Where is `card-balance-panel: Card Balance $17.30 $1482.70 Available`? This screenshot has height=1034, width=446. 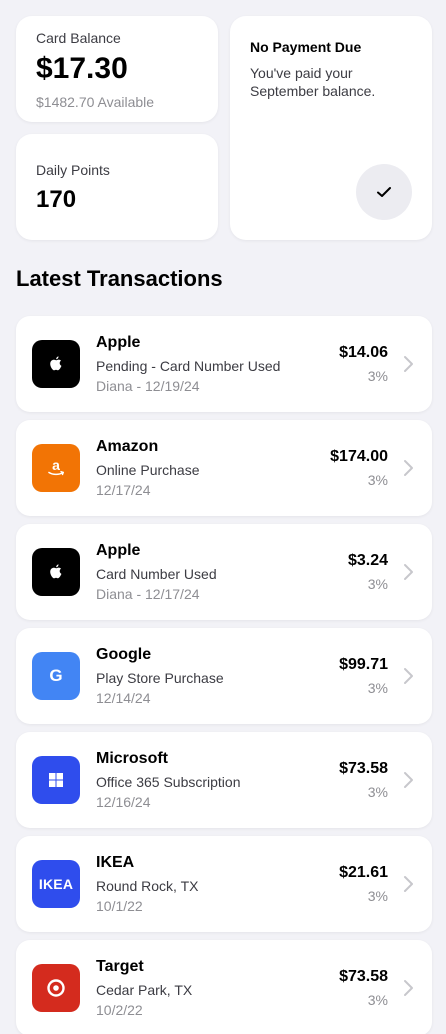
card-balance-panel: Card Balance $17.30 $1482.70 Available is located at coordinates (117, 69).